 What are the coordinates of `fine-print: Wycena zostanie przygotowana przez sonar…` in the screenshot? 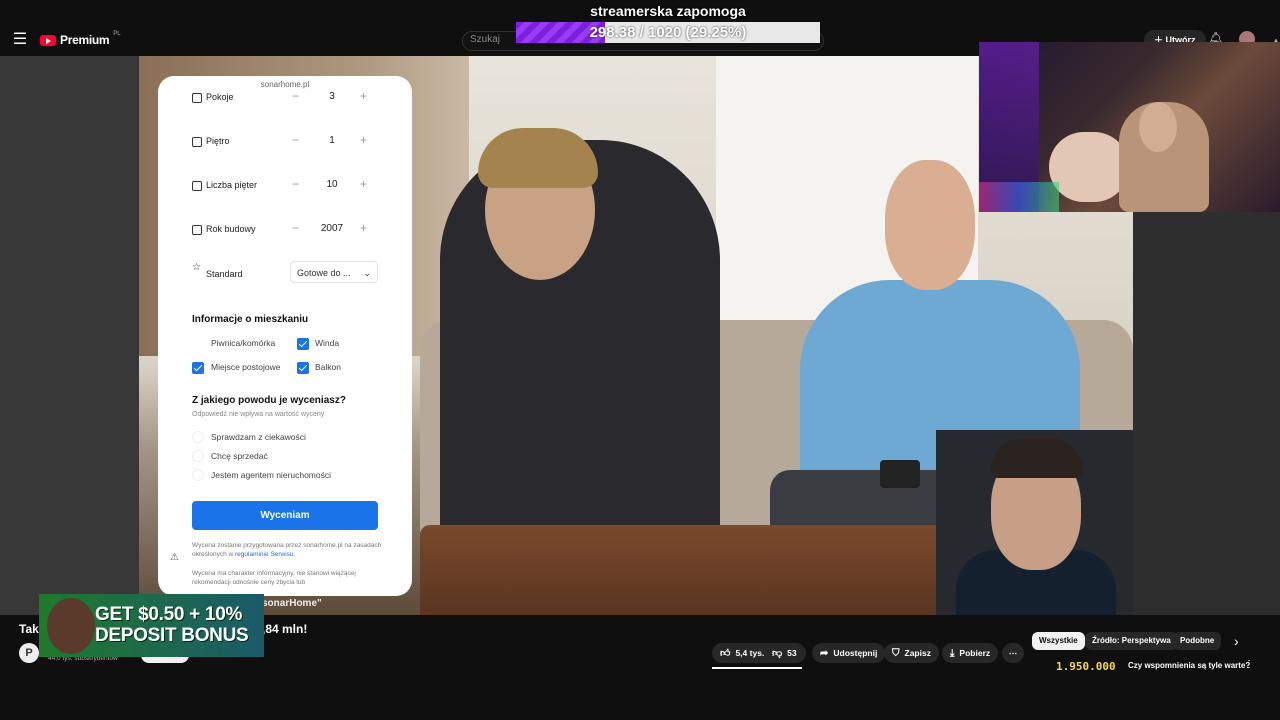 It's located at (287, 550).